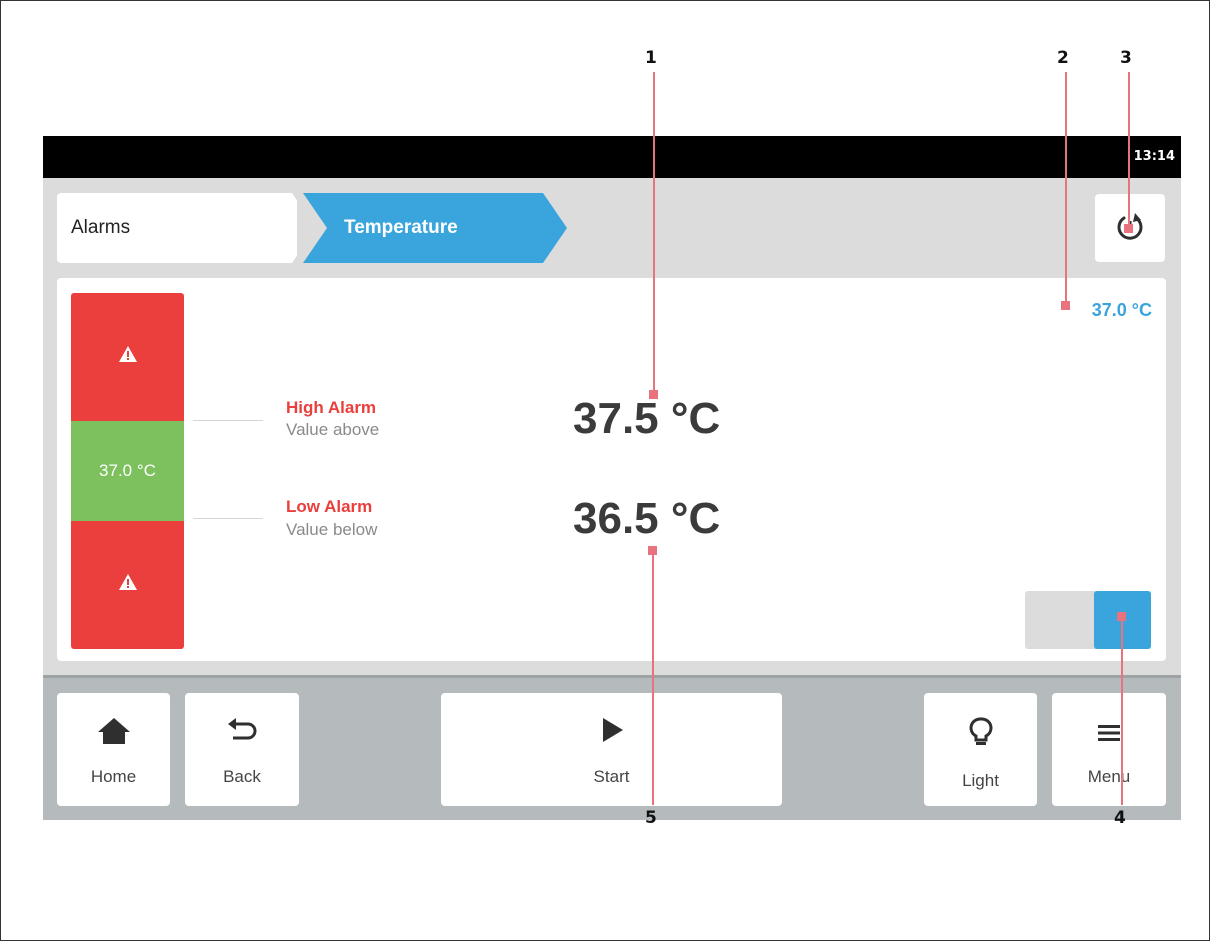 The image size is (1212, 943). What do you see at coordinates (612, 157) in the screenshot?
I see `status-bar: 13:14` at bounding box center [612, 157].